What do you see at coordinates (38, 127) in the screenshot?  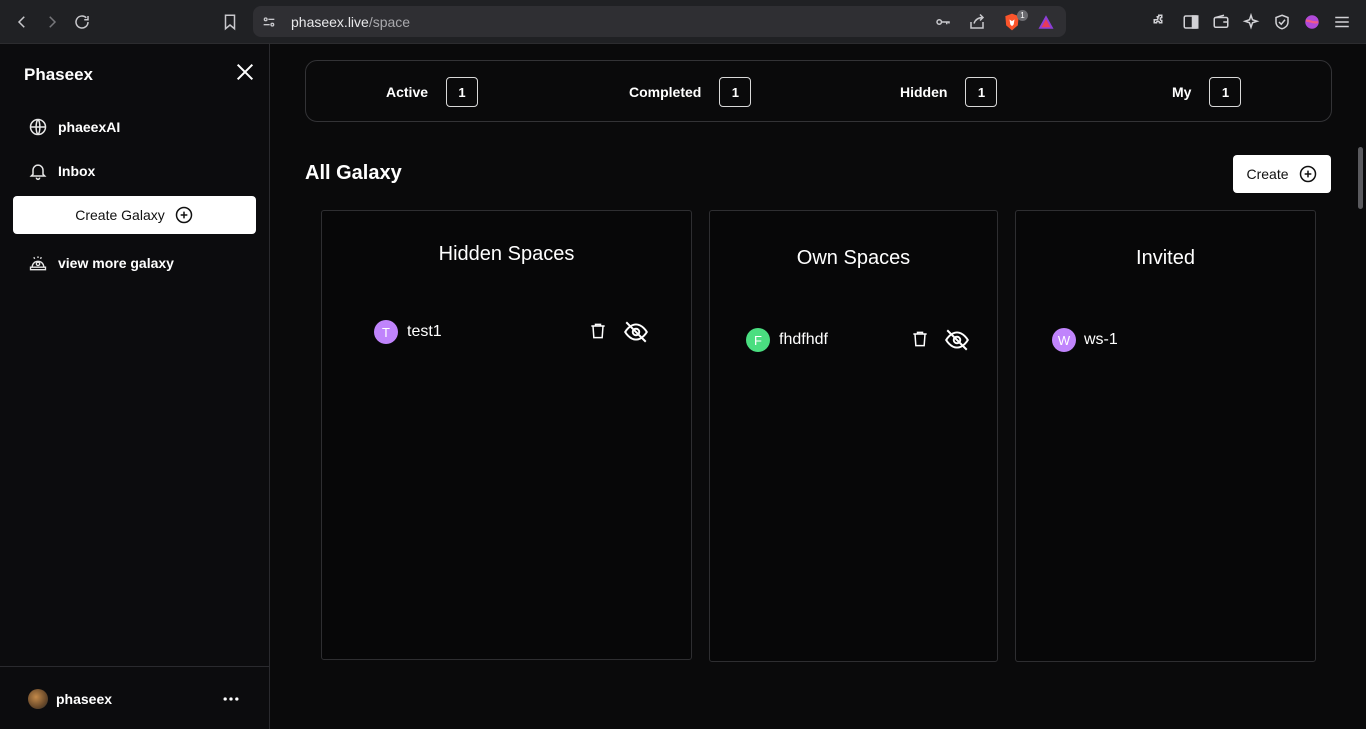 I see `globe-icon` at bounding box center [38, 127].